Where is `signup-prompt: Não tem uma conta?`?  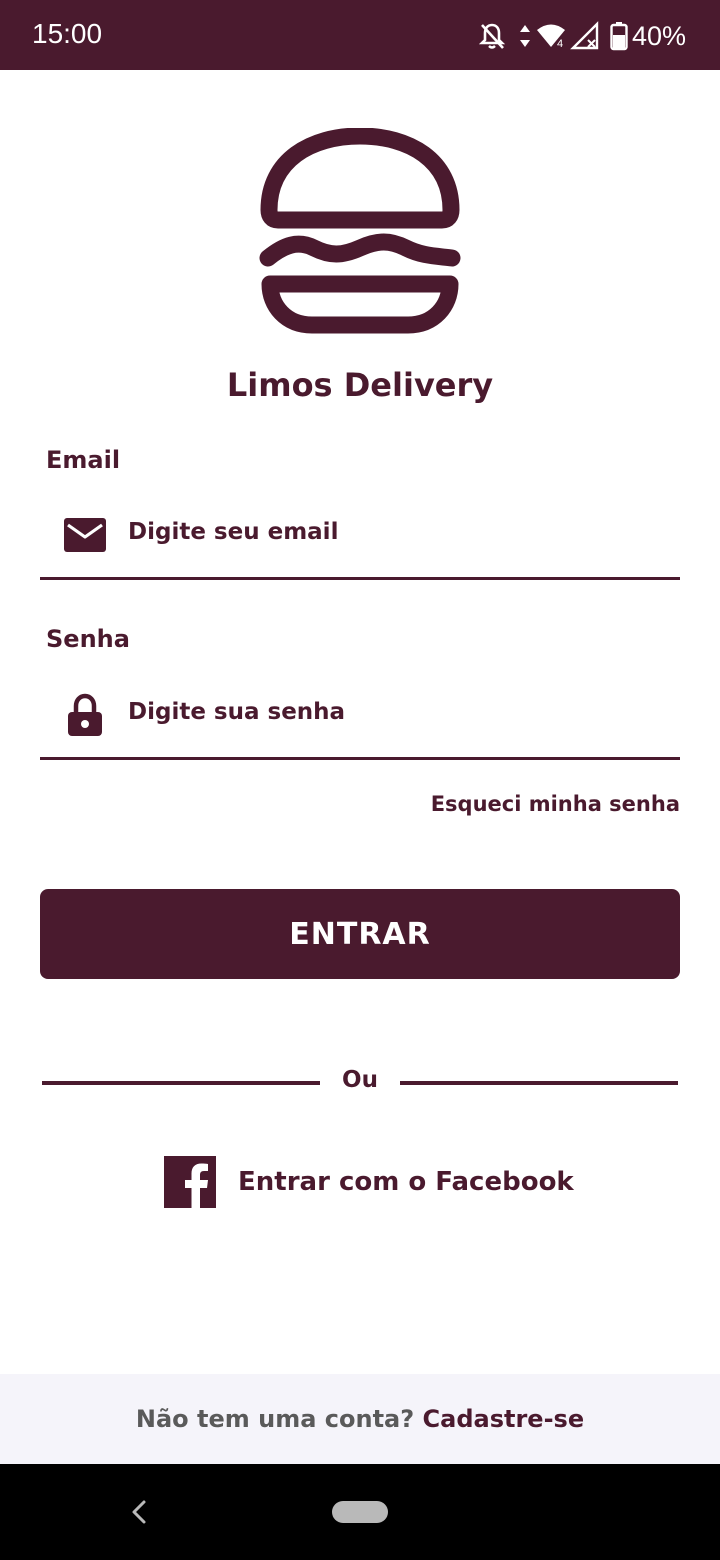
signup-prompt: Não tem uma conta? is located at coordinates (275, 1419).